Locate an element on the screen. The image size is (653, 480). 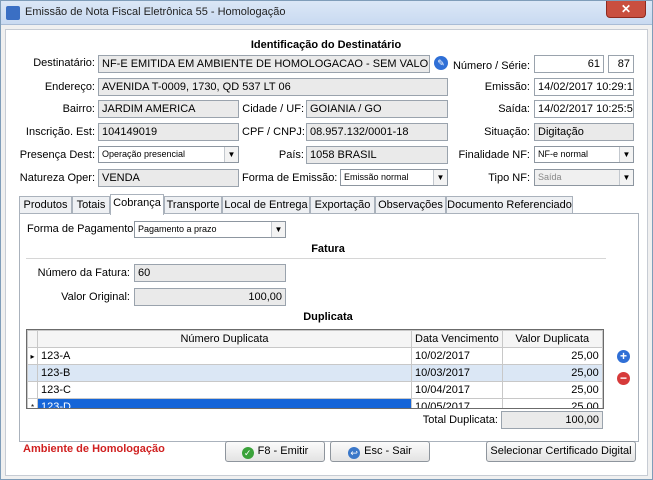
table-row: * 123-D 10/05/2017 25,00 is located at coordinates (315, 403).